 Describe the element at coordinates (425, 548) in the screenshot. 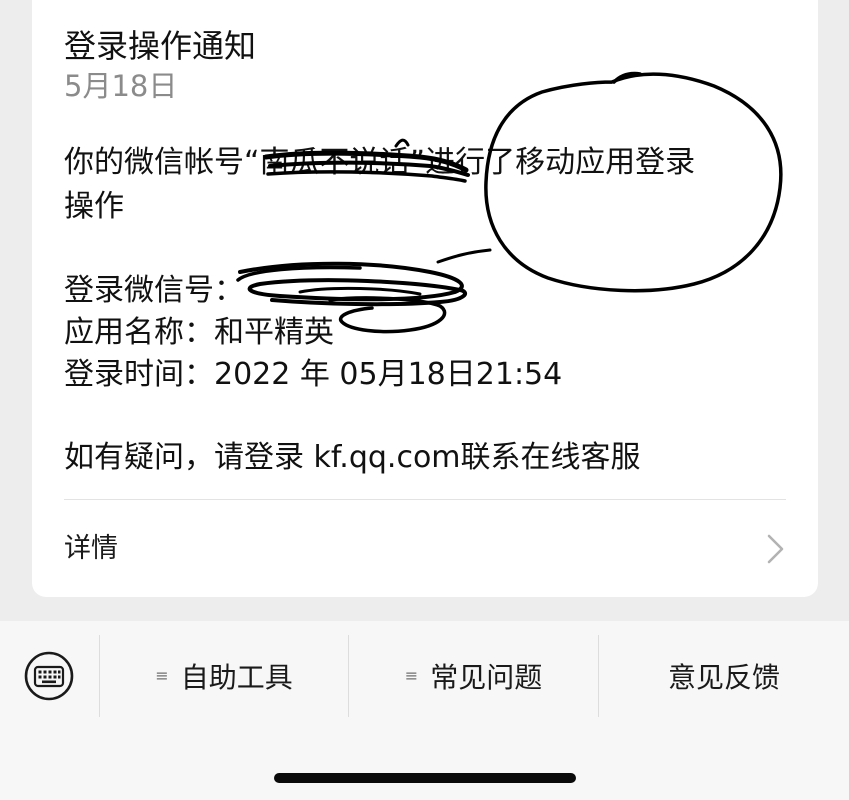

I see `details-row: 详情` at that location.